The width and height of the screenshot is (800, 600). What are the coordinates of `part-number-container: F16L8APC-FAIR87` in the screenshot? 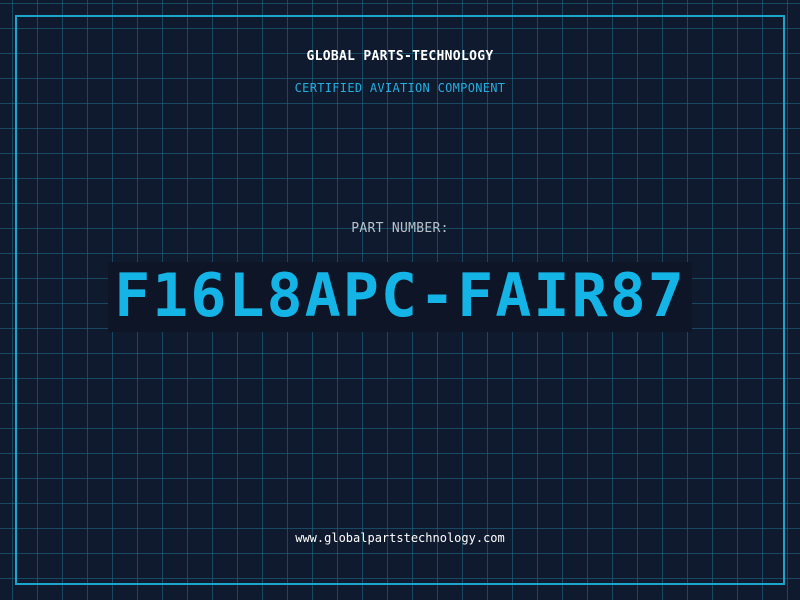 It's located at (400, 297).